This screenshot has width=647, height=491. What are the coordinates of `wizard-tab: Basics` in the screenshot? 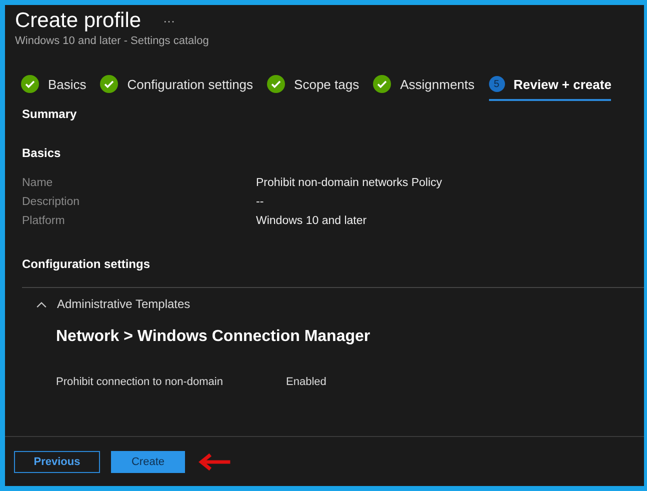 It's located at (53, 88).